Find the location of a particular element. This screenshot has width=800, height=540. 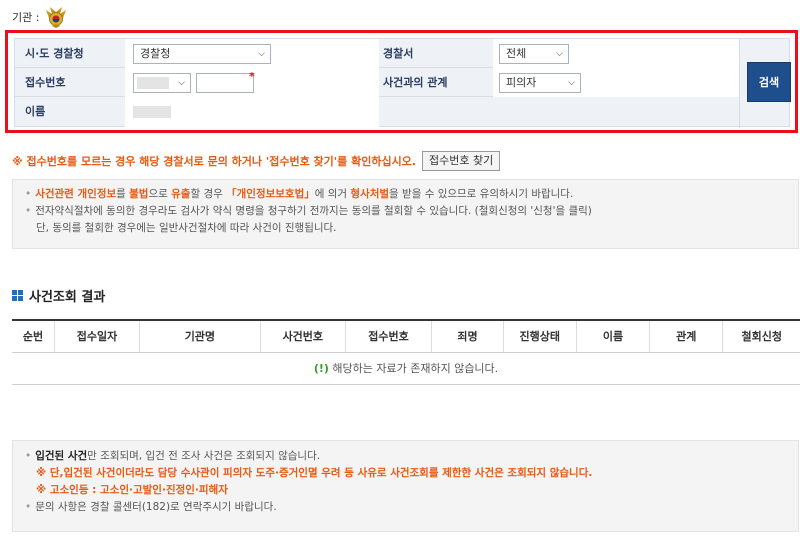

agency-row: 기관 : is located at coordinates (40, 17).